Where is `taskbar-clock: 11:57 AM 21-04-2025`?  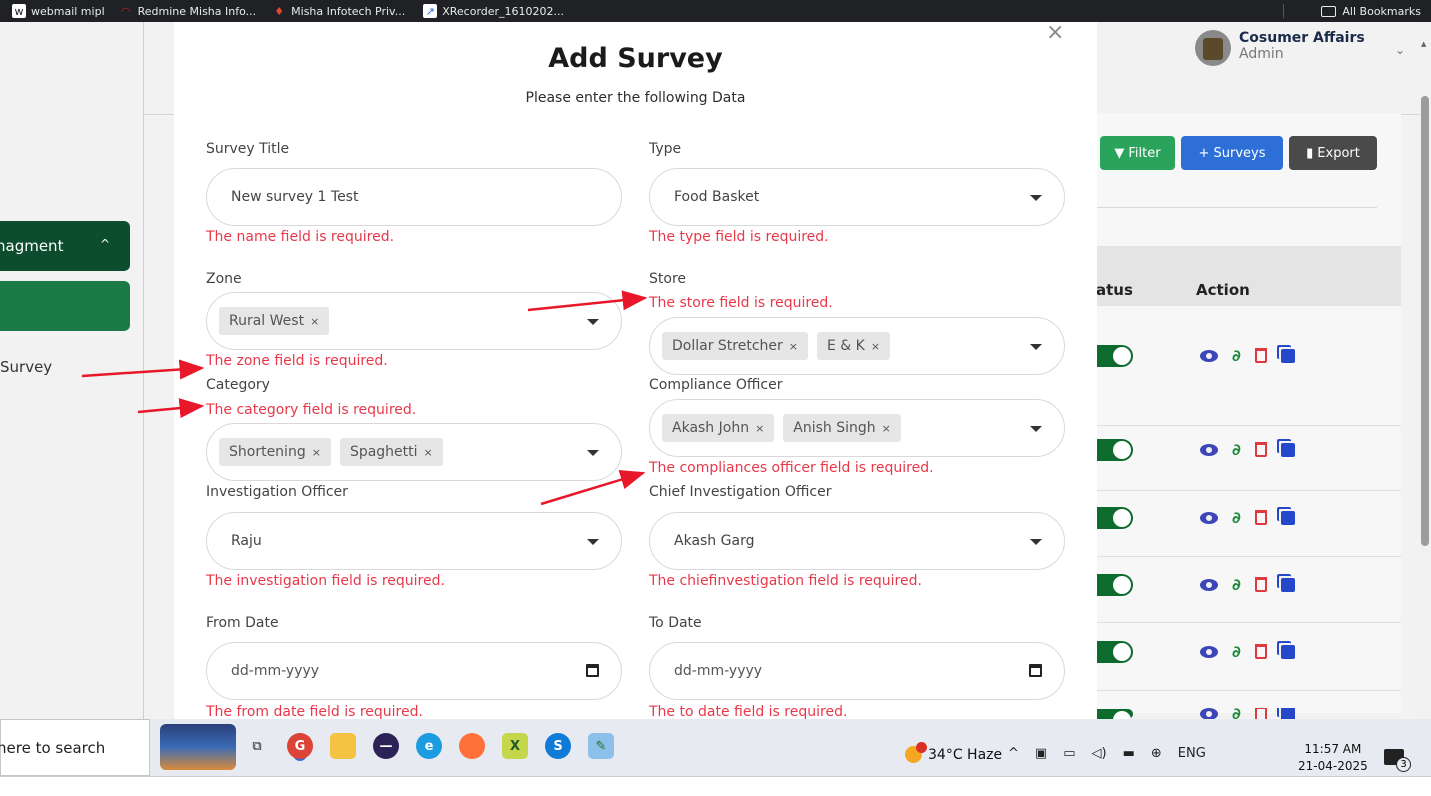
taskbar-clock: 11:57 AM 21-04-2025 is located at coordinates (1333, 758).